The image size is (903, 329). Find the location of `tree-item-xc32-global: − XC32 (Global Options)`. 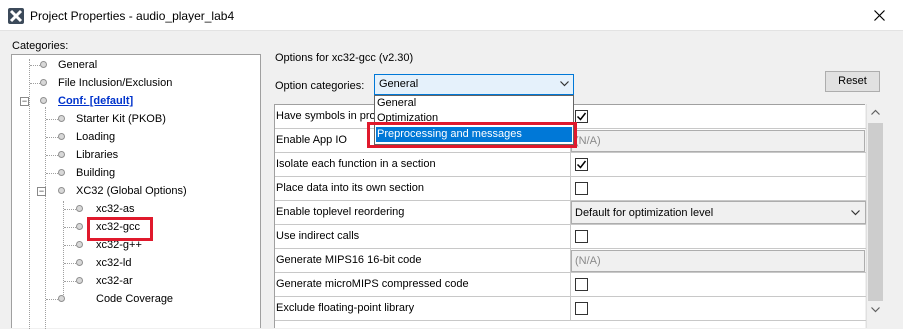

tree-item-xc32-global: − XC32 (Global Options) is located at coordinates (132, 191).